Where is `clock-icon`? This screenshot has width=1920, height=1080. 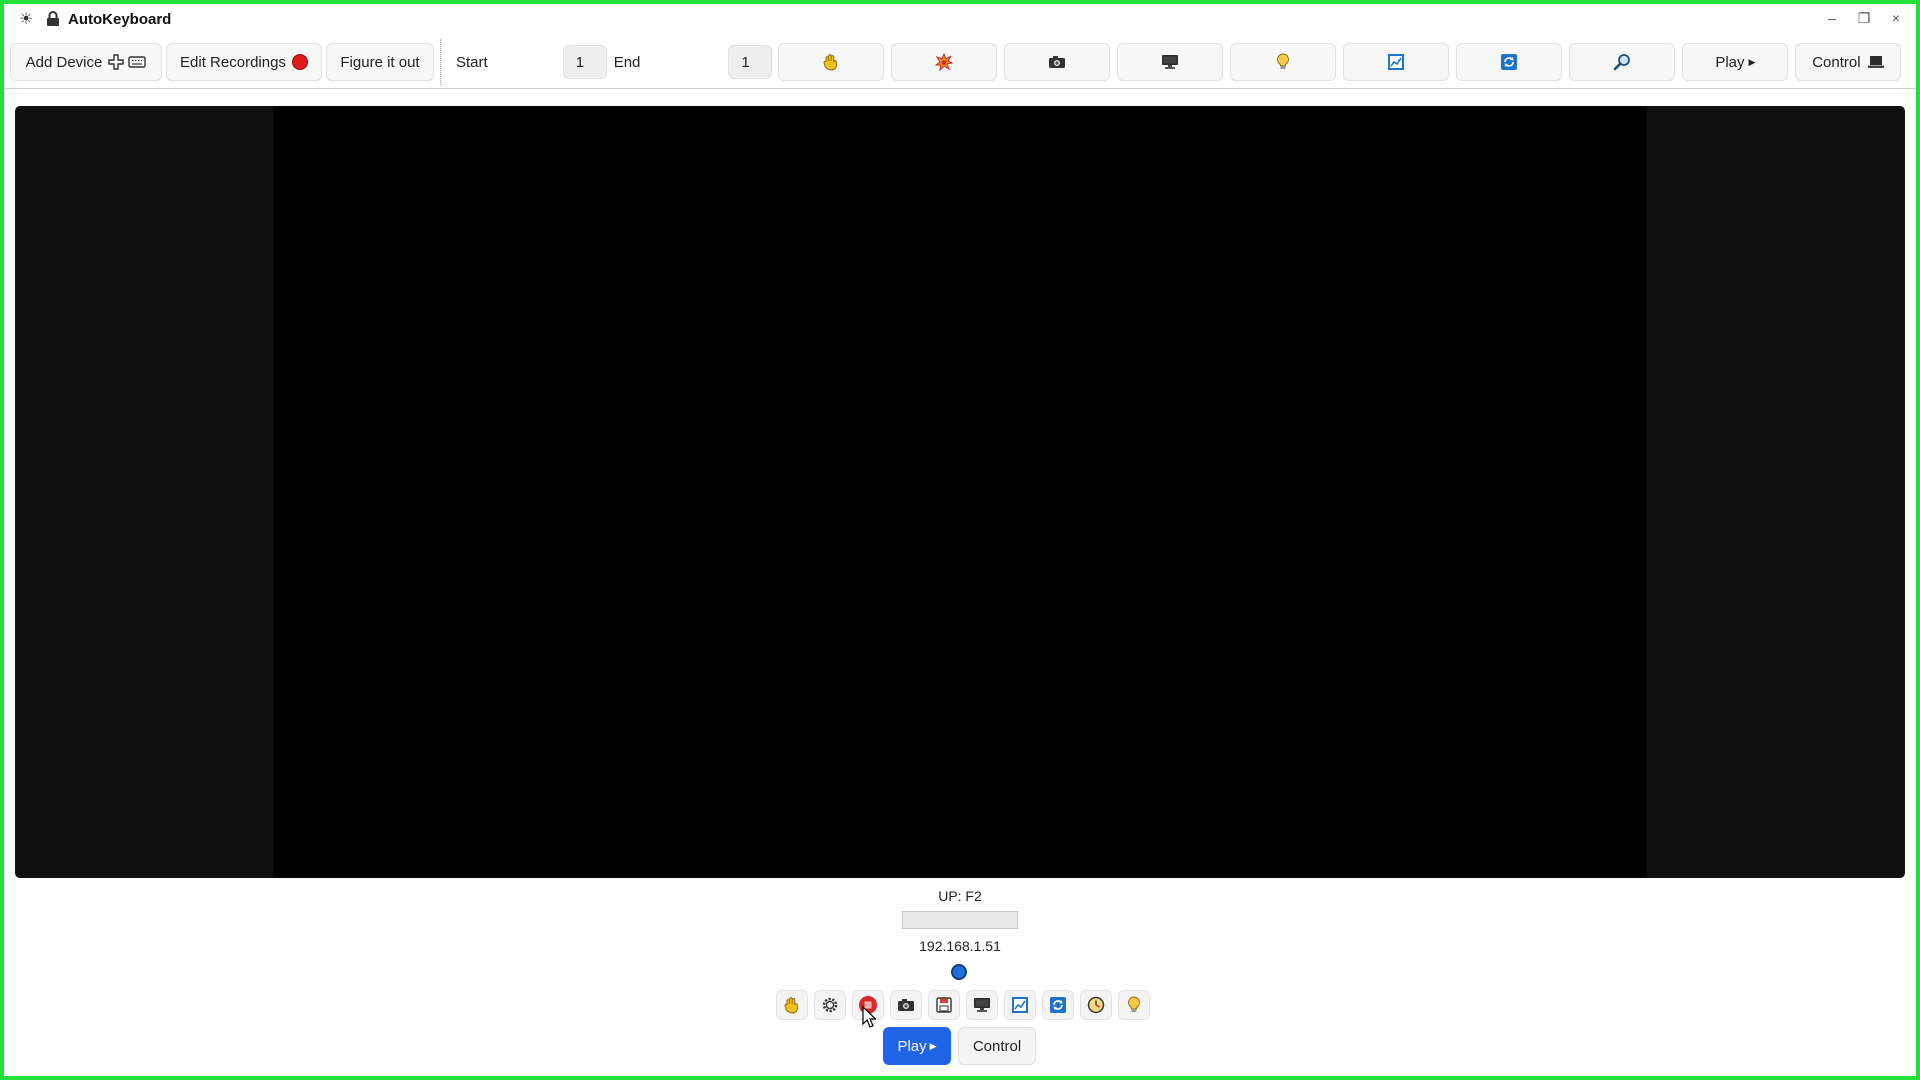 clock-icon is located at coordinates (1096, 1005).